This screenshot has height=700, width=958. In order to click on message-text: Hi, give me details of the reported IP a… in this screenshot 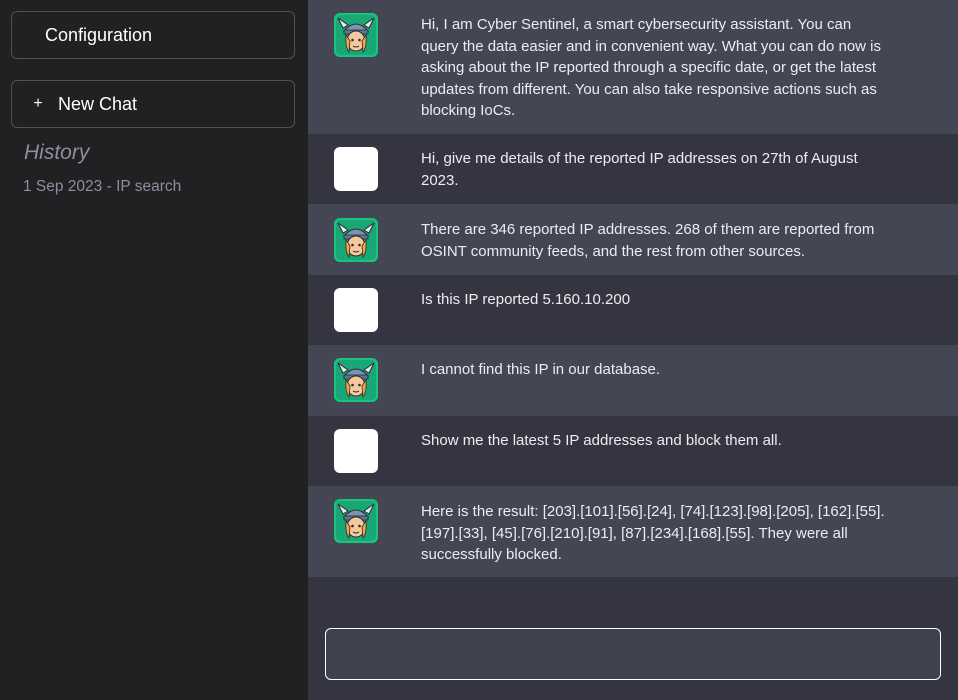, I will do `click(639, 169)`.